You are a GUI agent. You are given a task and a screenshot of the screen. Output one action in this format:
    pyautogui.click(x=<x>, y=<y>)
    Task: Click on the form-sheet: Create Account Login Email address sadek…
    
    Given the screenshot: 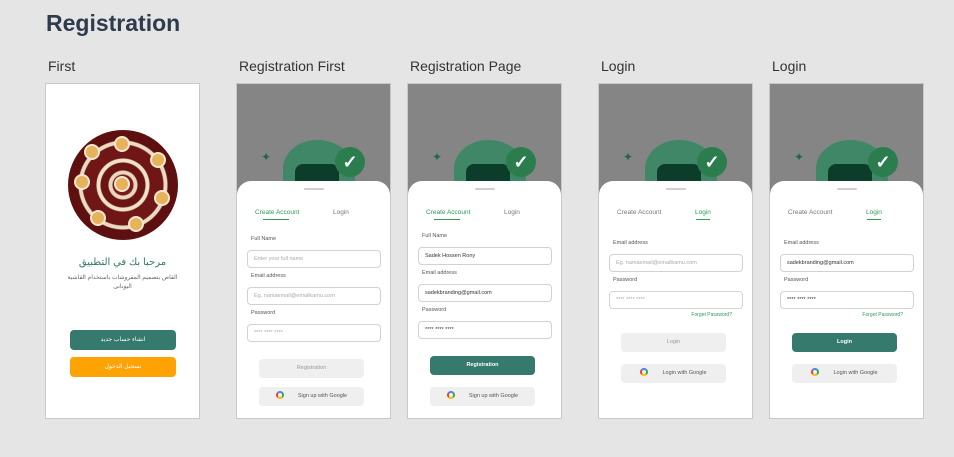 What is the action you would take?
    pyautogui.click(x=846, y=299)
    